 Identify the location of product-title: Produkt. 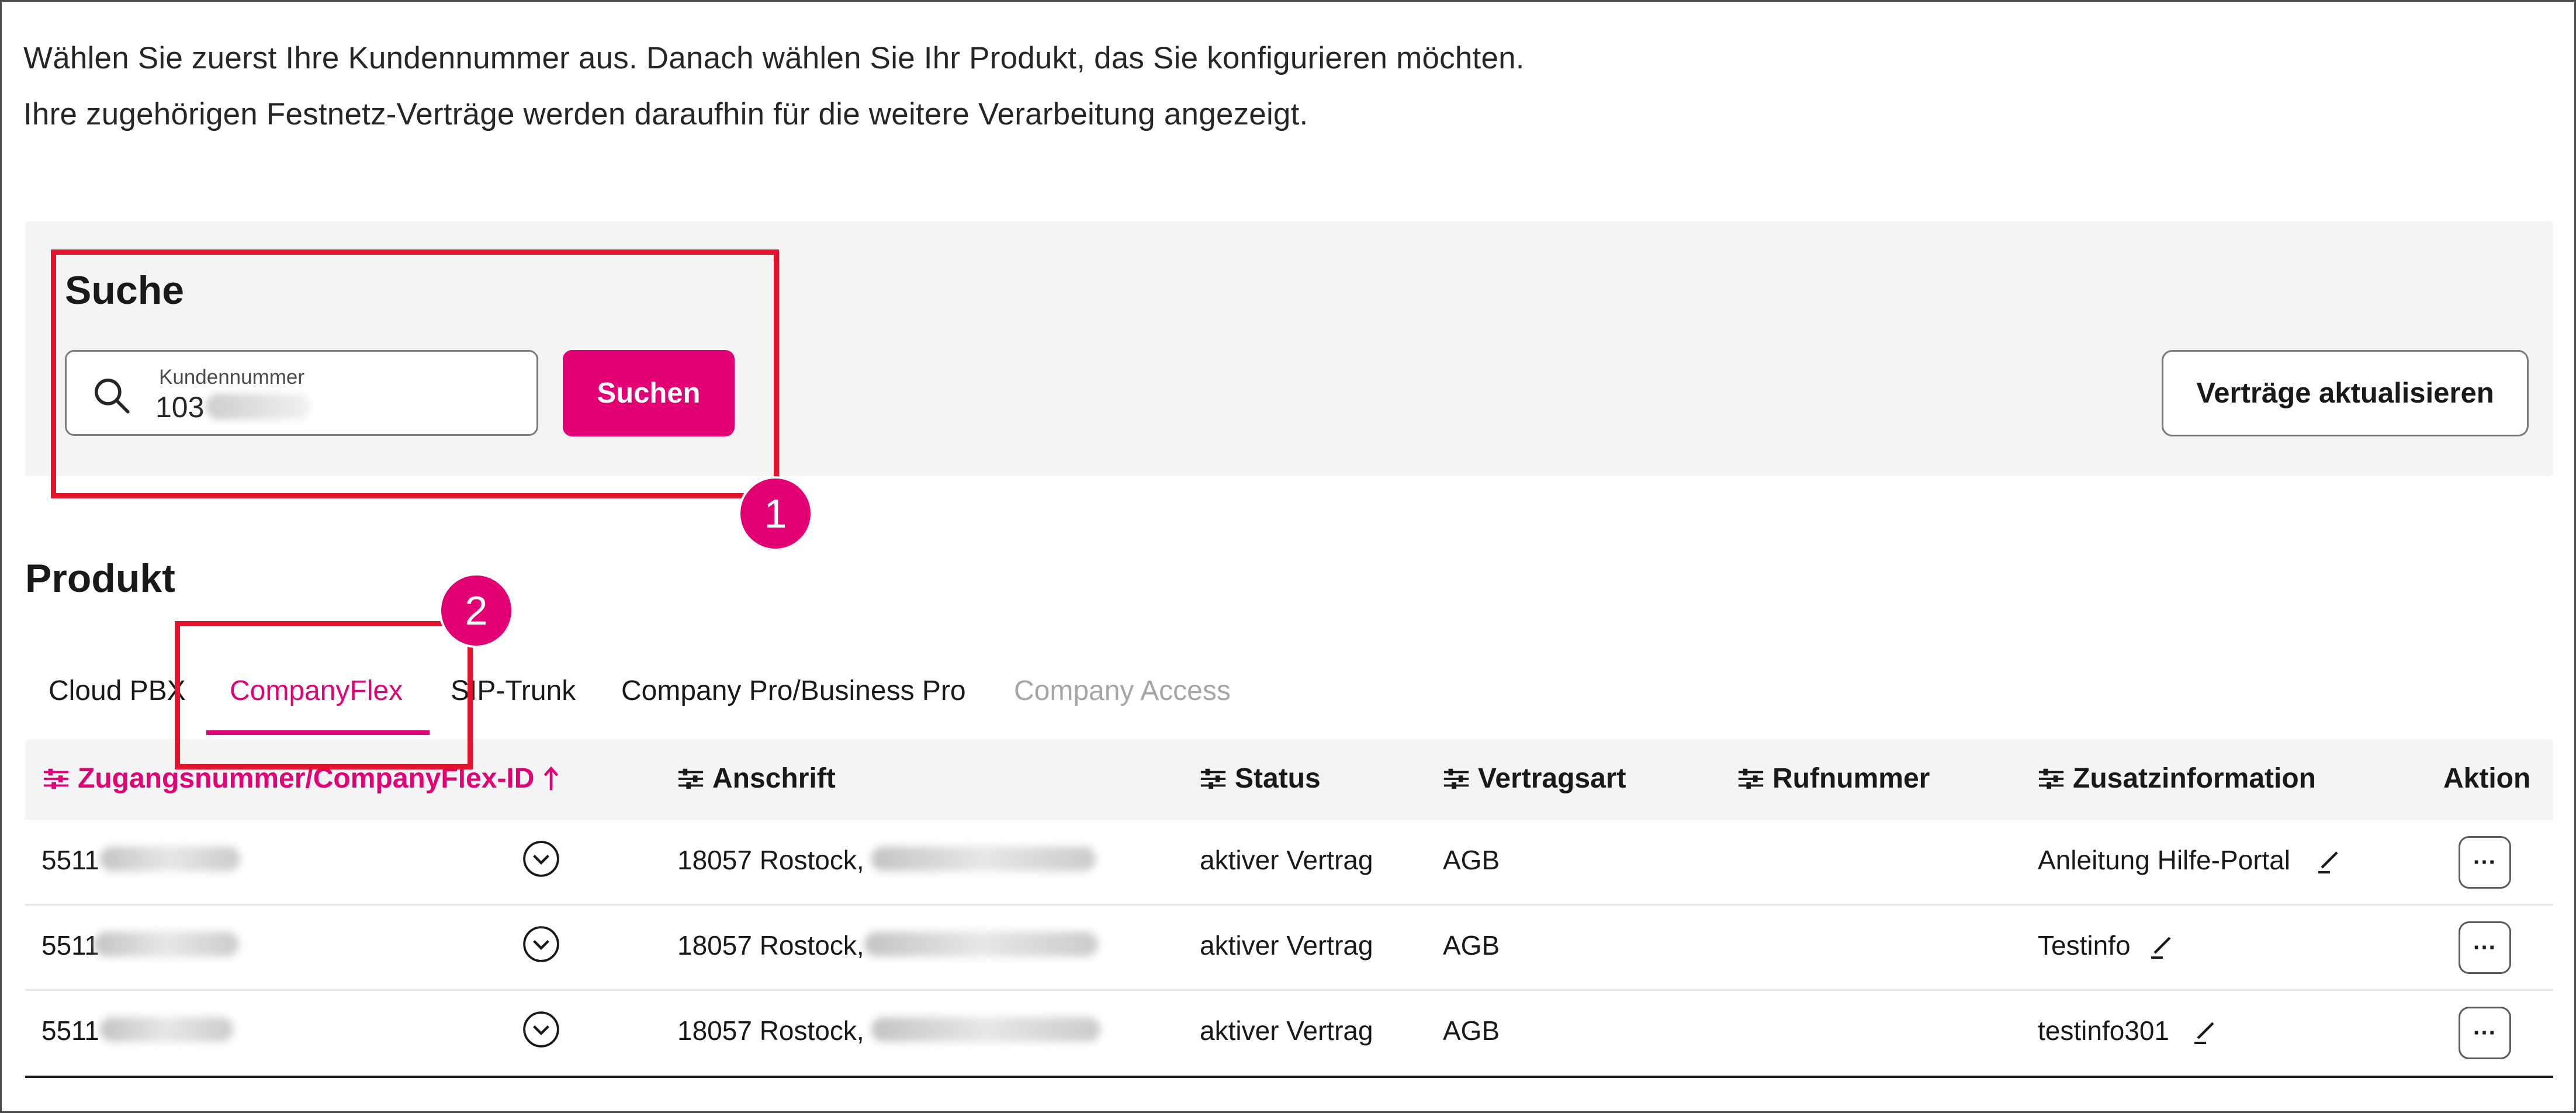
(100, 578).